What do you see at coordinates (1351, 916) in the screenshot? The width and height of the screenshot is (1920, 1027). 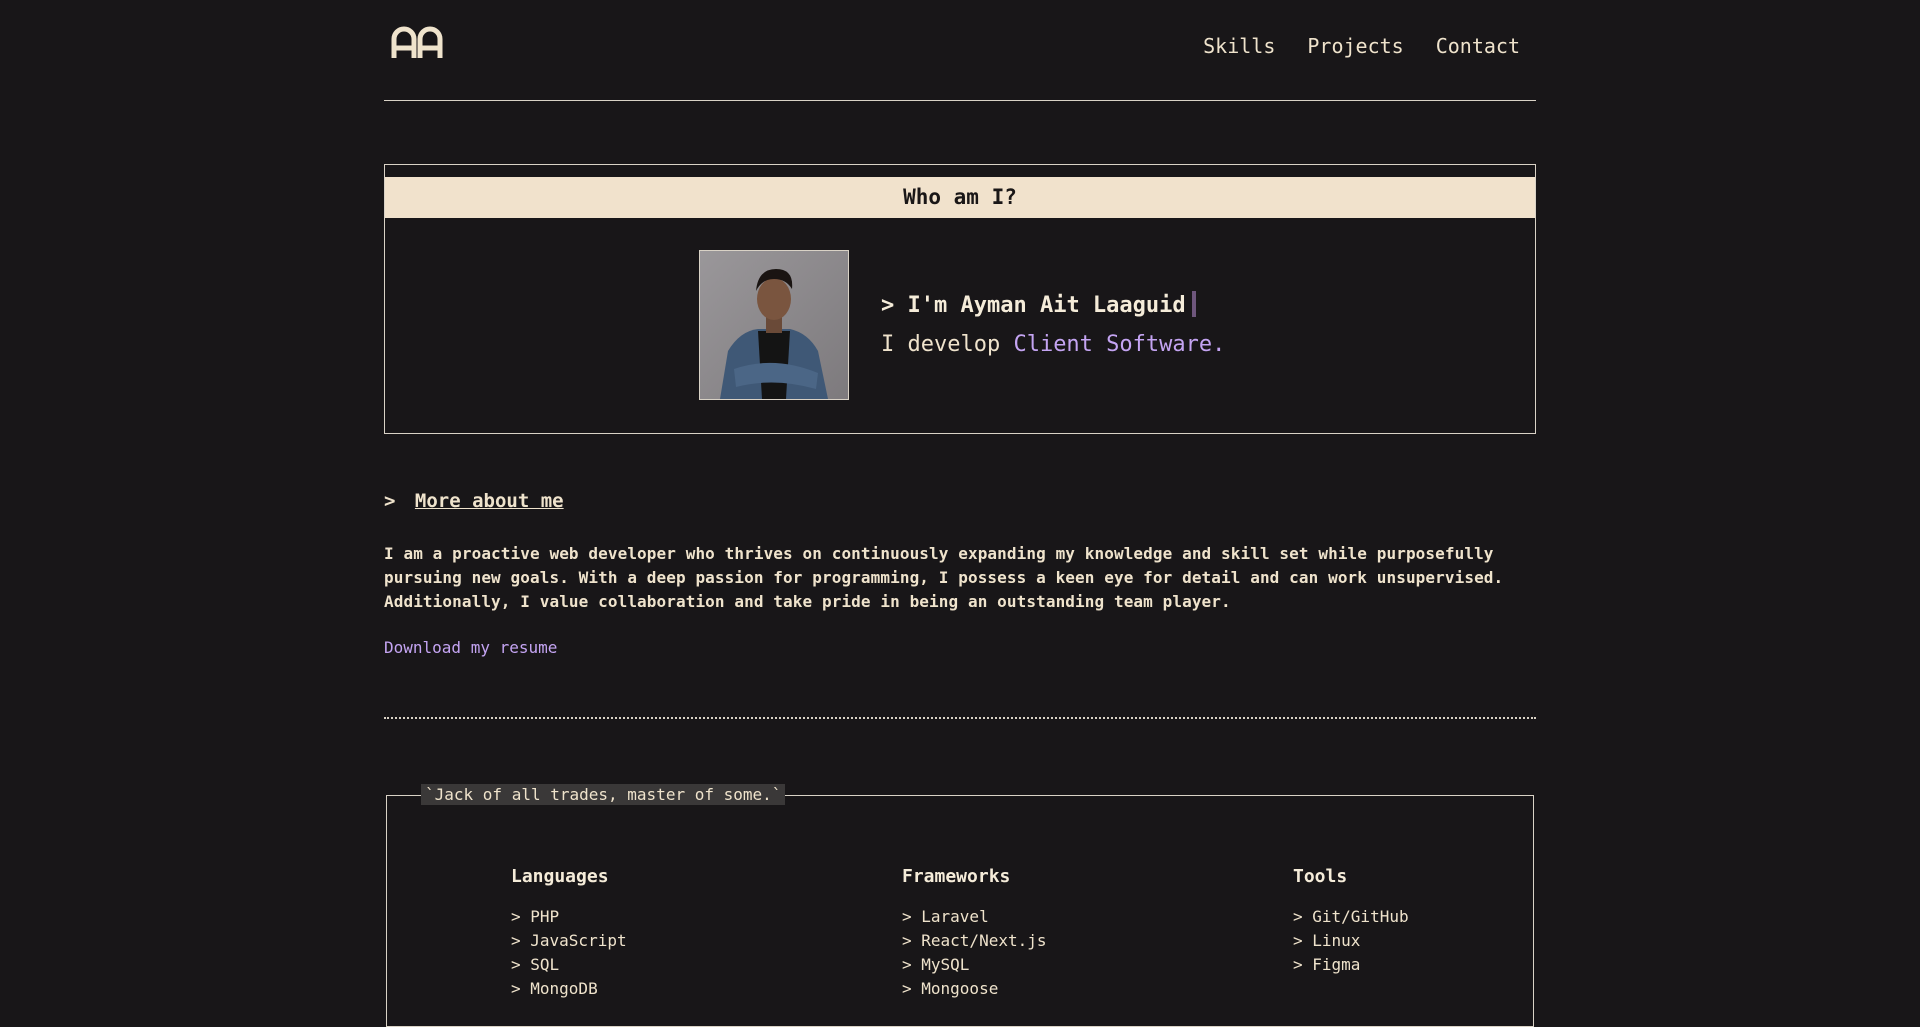 I see `skill-item: > Git/GitHub` at bounding box center [1351, 916].